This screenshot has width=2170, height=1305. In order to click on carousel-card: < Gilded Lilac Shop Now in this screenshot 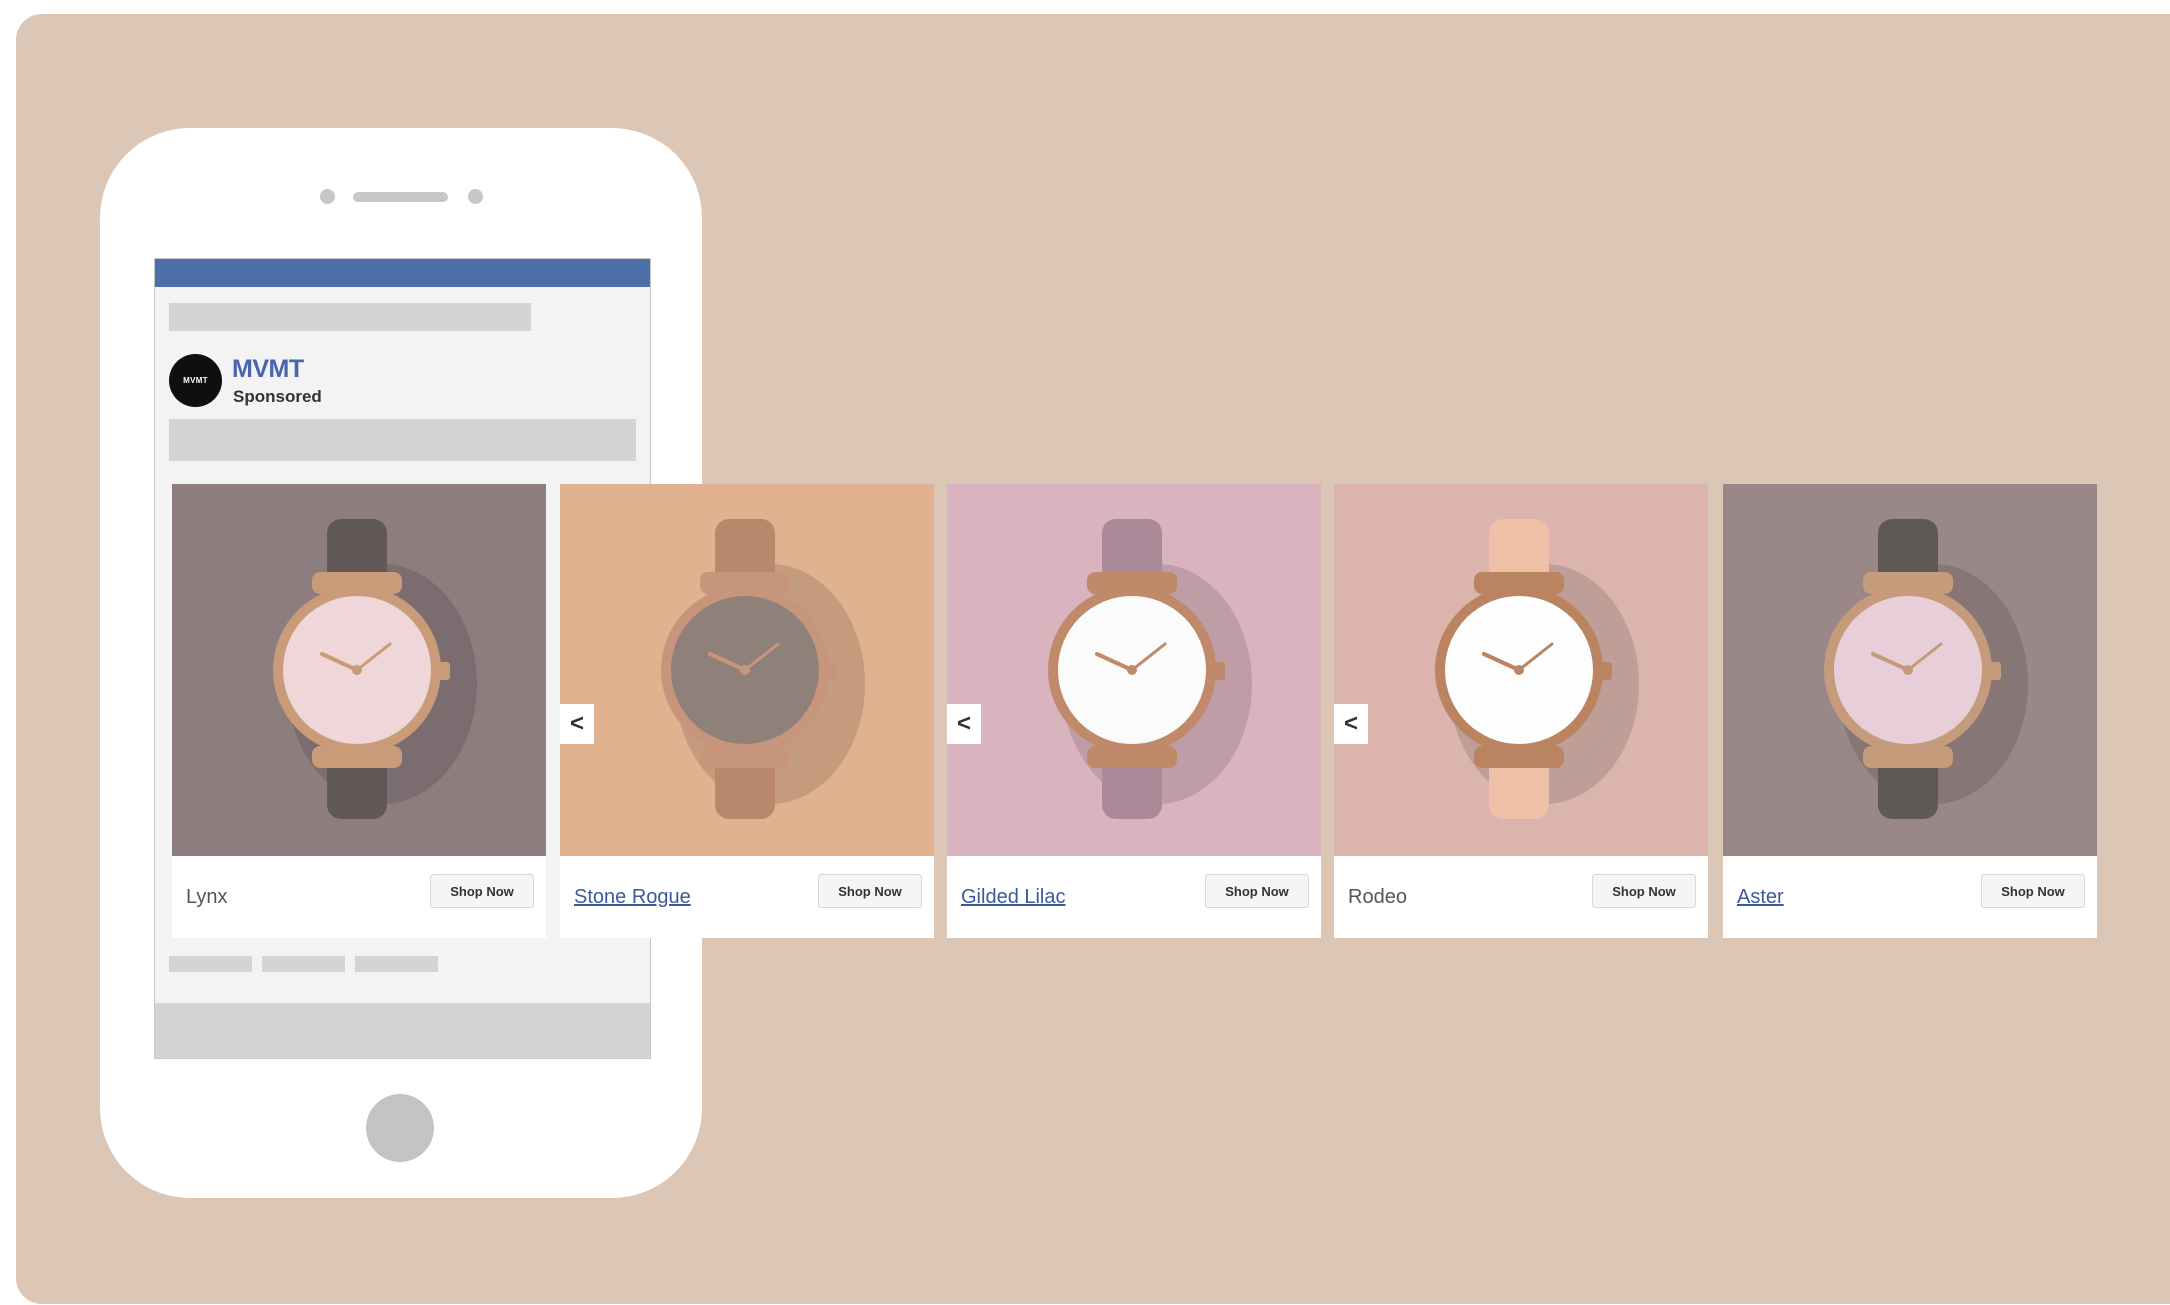, I will do `click(1134, 711)`.